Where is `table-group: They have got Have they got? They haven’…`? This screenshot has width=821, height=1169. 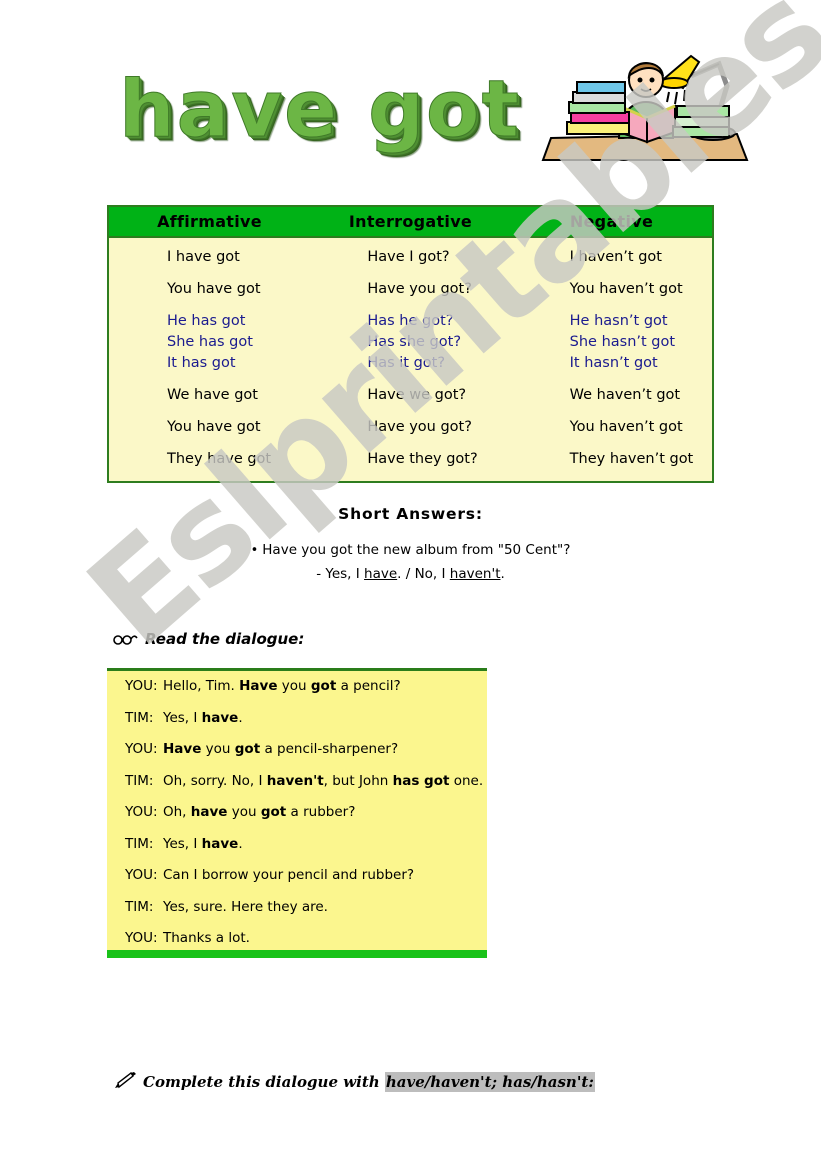
table-group: They have got Have they got? They haven’… is located at coordinates (410, 459).